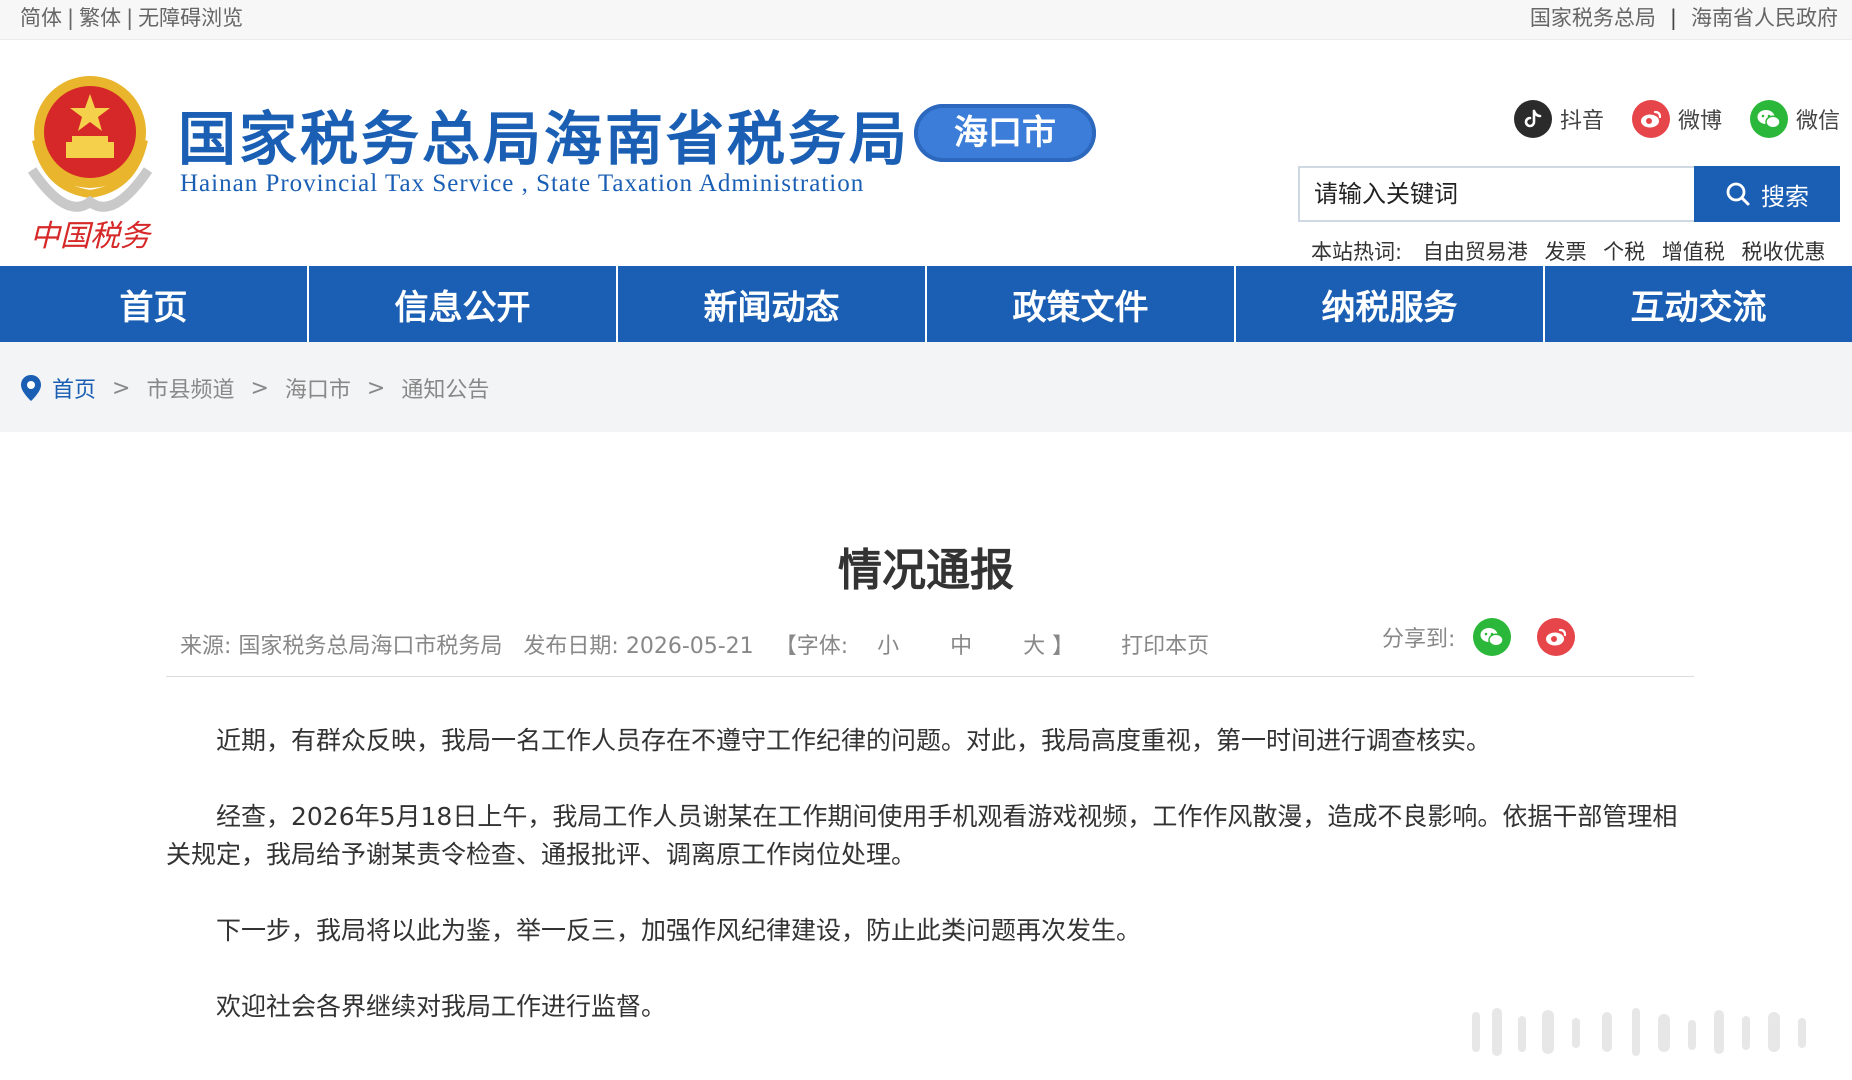 This screenshot has width=1852, height=1080. I want to click on traditional-chinese-link: 繁体, so click(100, 18).